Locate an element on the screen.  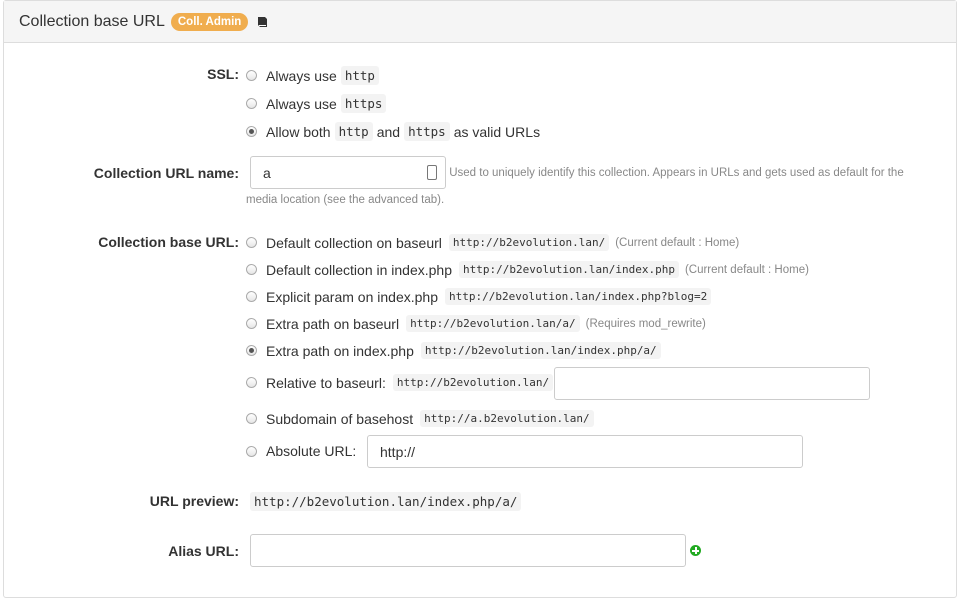
ssl-option-https: Always use https is located at coordinates (318, 103).